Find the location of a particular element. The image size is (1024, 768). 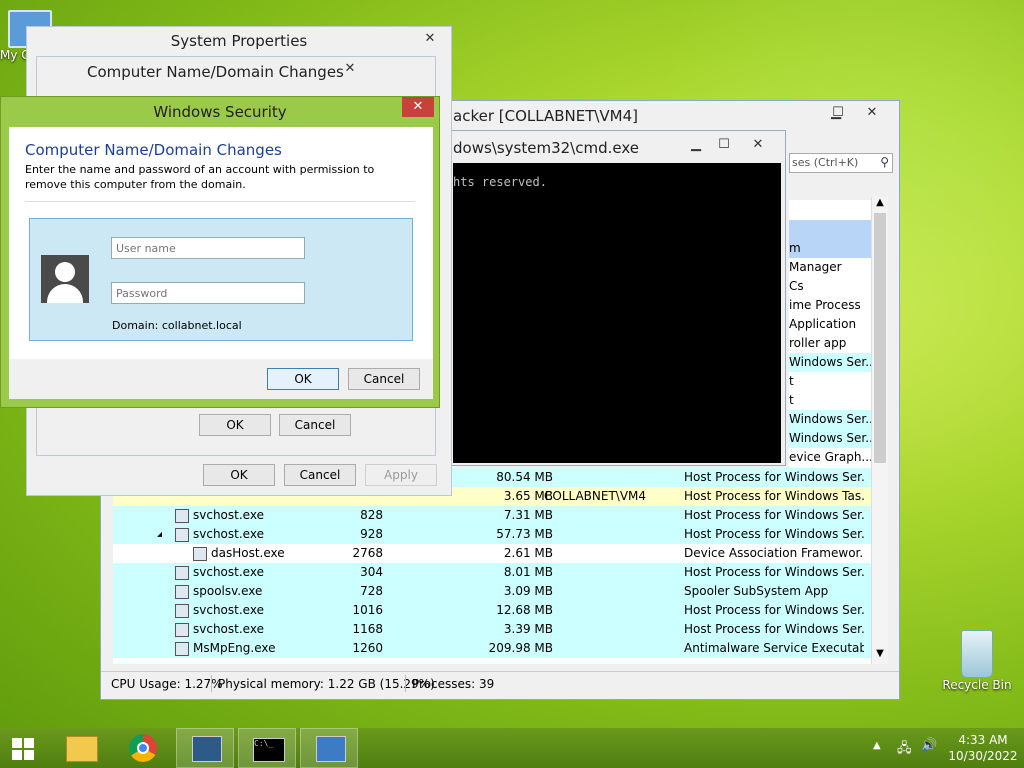

process-memory: 2.61 MB is located at coordinates (528, 553).